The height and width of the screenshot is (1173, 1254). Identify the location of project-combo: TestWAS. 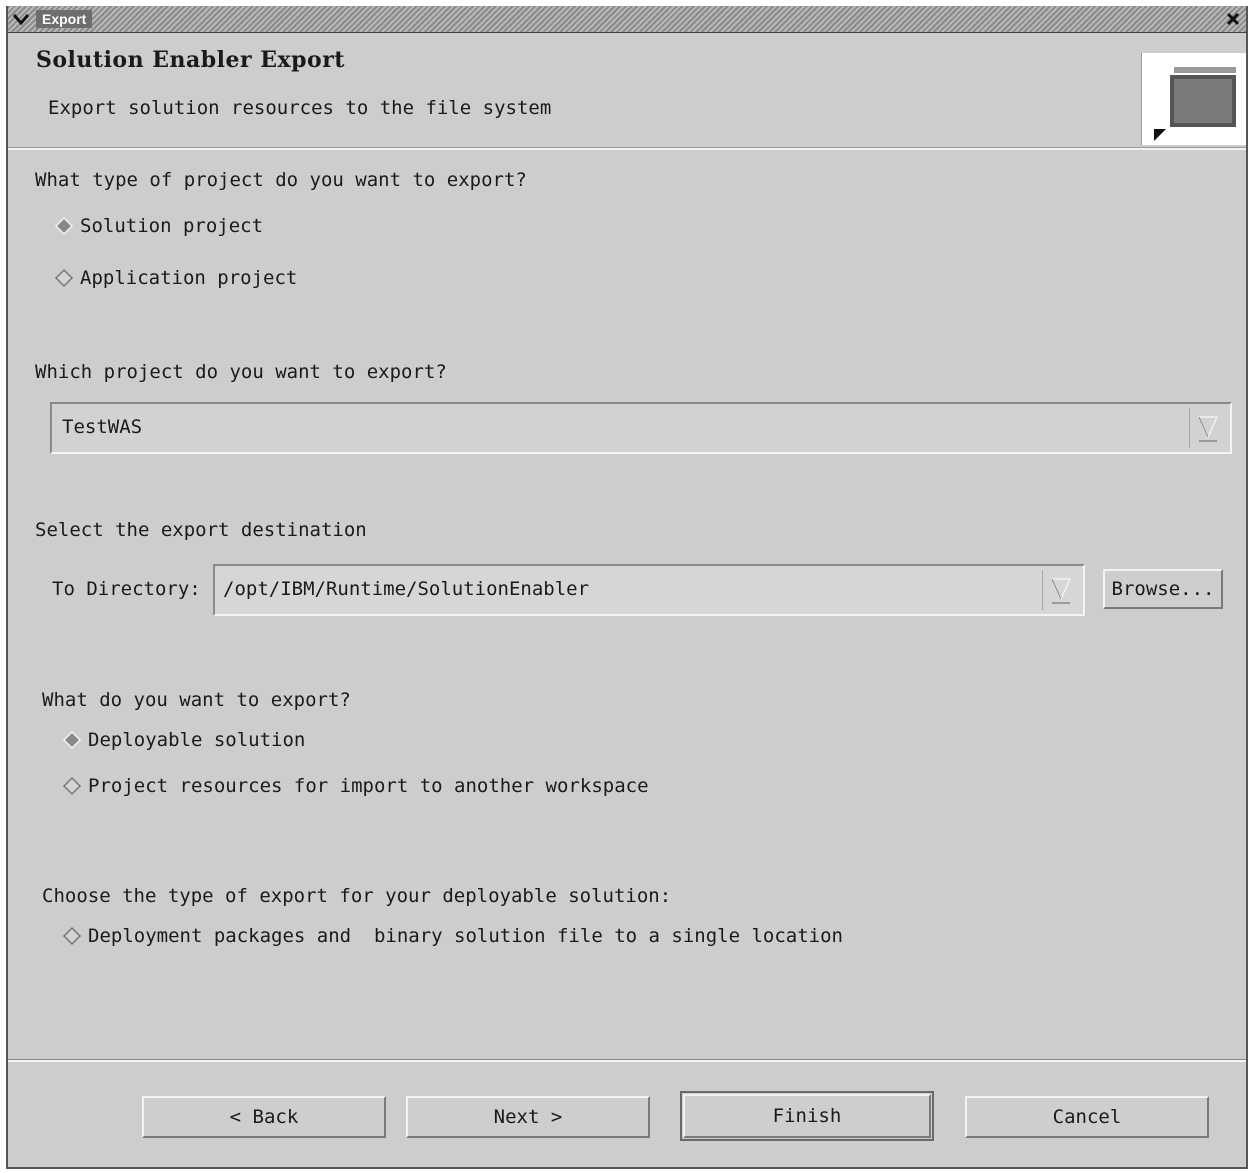
(641, 428).